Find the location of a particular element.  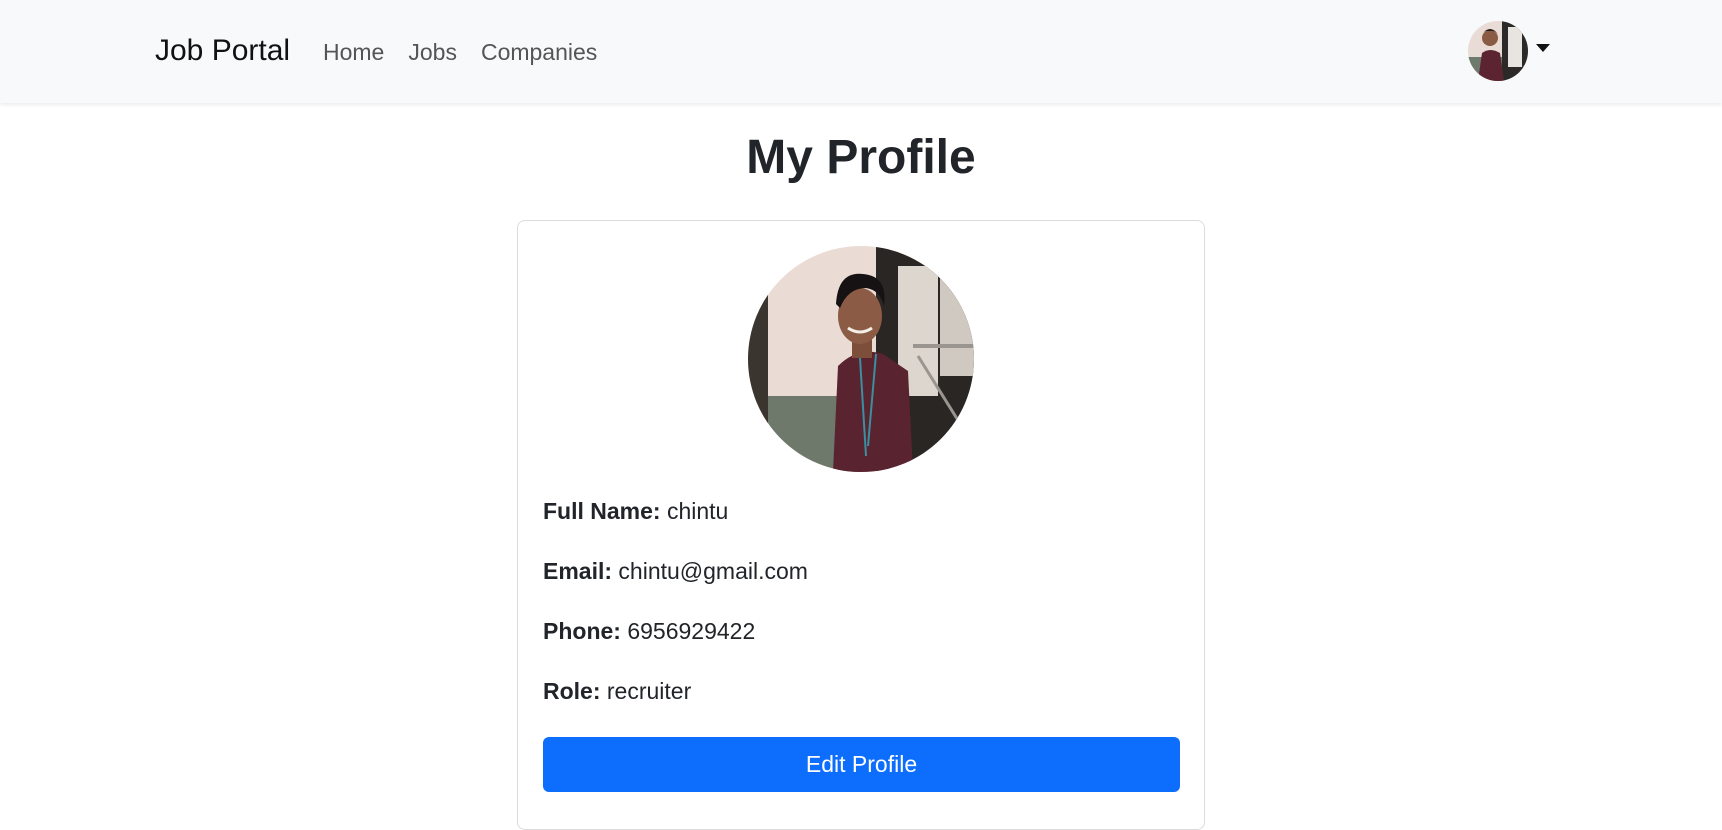

full-name-value: chintu is located at coordinates (697, 511).